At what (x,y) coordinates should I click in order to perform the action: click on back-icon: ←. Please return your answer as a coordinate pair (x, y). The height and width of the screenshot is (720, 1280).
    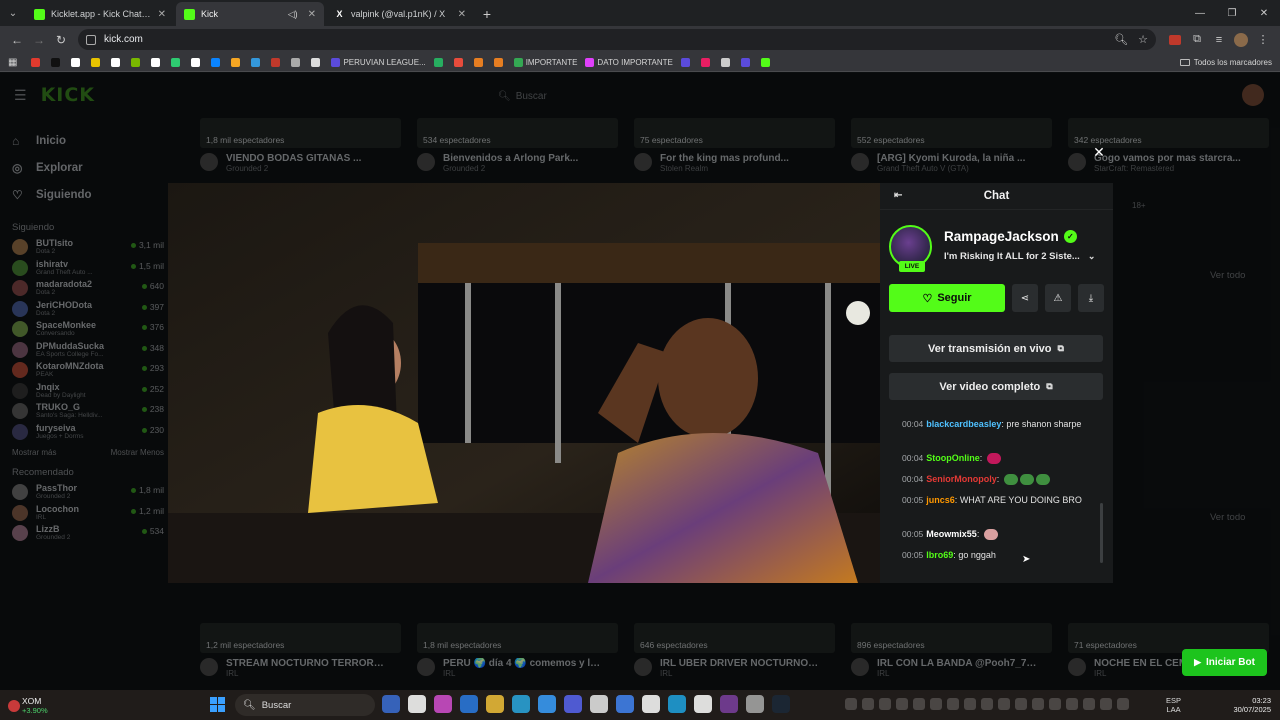
    Looking at the image, I should click on (17, 40).